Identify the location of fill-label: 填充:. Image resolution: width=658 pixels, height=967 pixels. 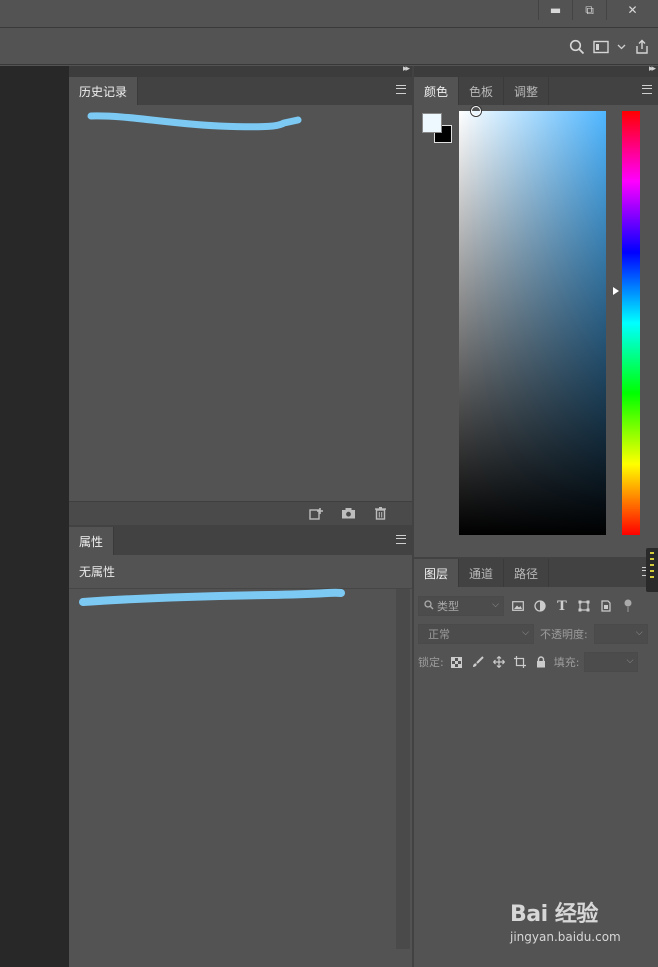
(566, 662).